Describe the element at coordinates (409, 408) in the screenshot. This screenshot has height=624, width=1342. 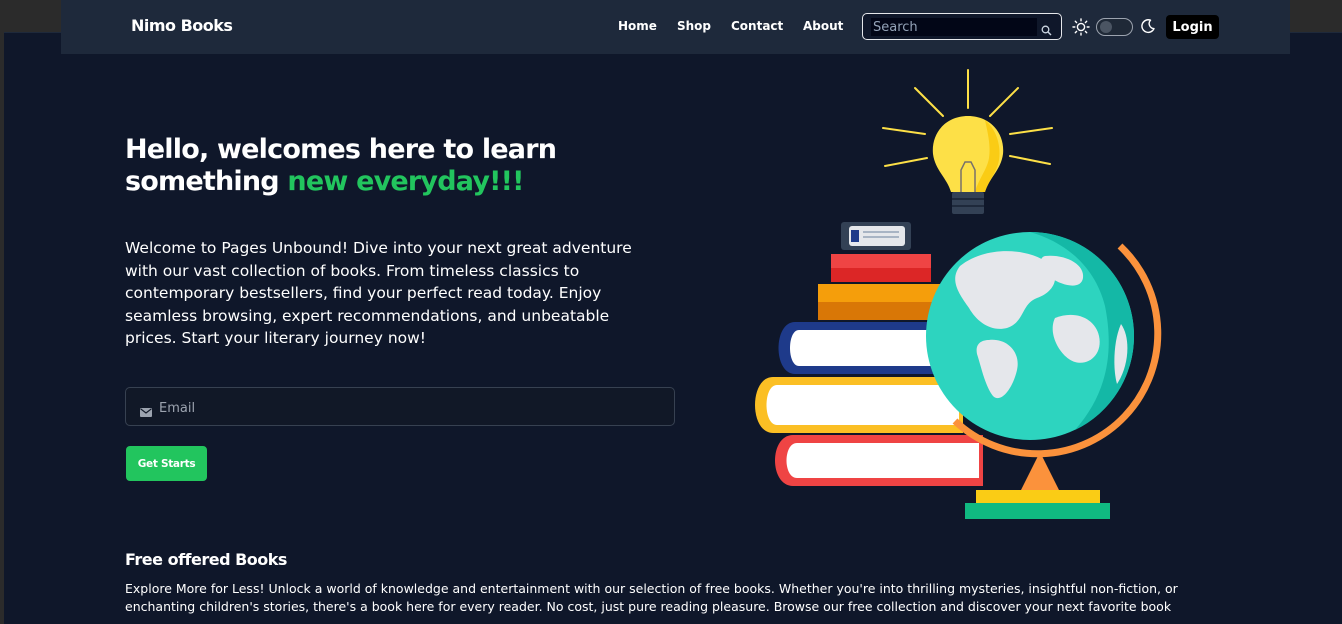
I see `email-input` at that location.